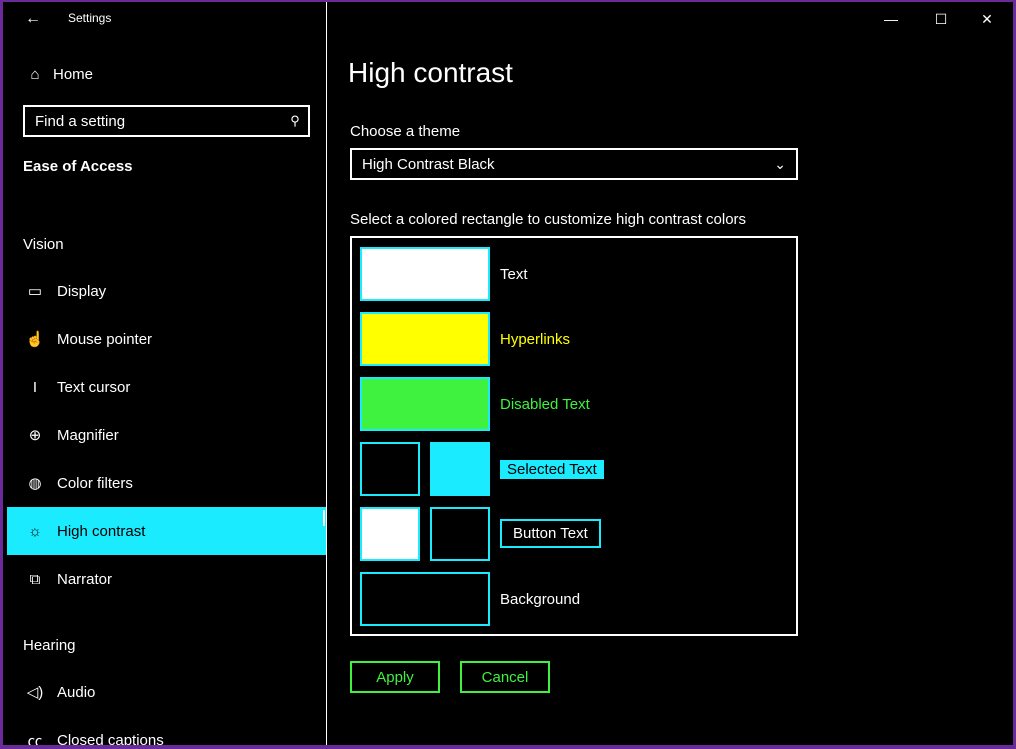 The height and width of the screenshot is (749, 1016). What do you see at coordinates (540, 599) in the screenshot?
I see `background-swatch-label: Background` at bounding box center [540, 599].